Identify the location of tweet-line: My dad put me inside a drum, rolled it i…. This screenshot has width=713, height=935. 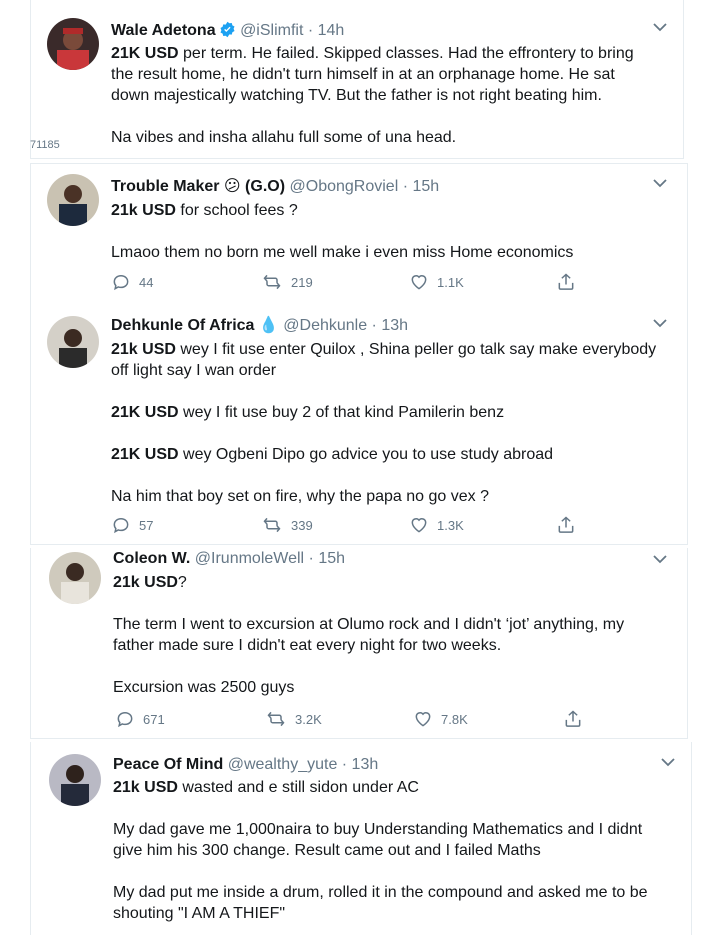
(380, 892).